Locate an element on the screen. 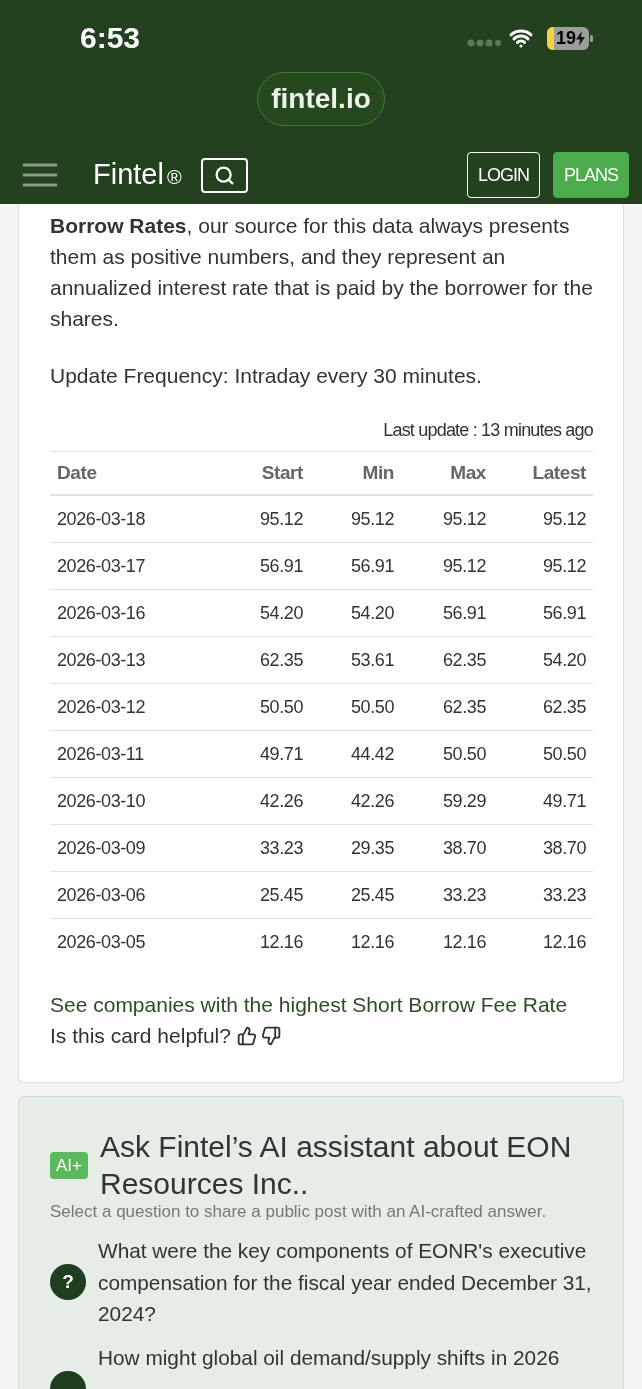 This screenshot has height=1389, width=642. address-bar: fintel.io is located at coordinates (321, 99).